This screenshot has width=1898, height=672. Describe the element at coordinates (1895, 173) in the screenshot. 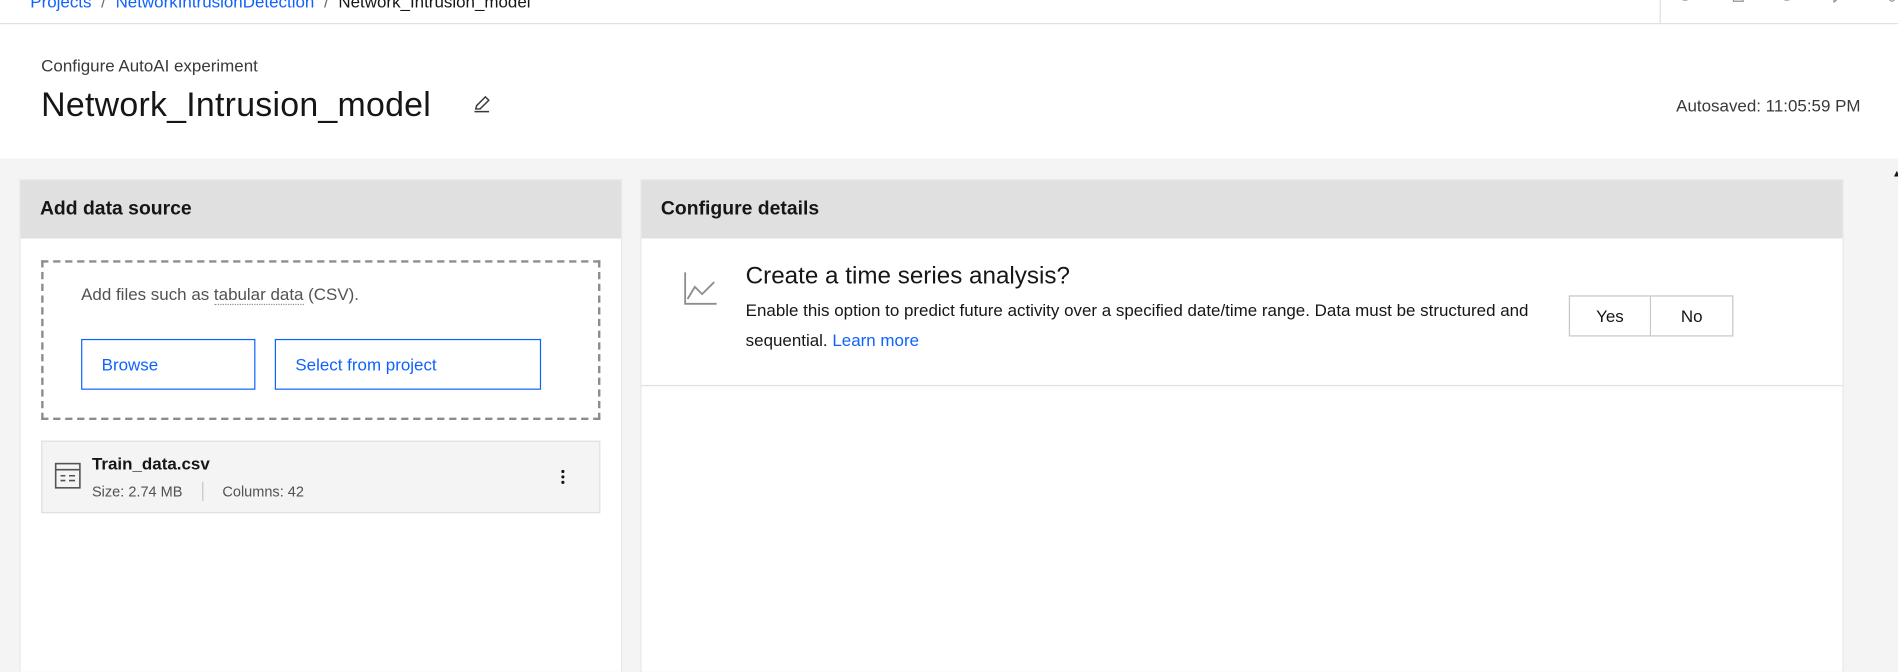

I see `scroll-up-icon: ▲` at that location.